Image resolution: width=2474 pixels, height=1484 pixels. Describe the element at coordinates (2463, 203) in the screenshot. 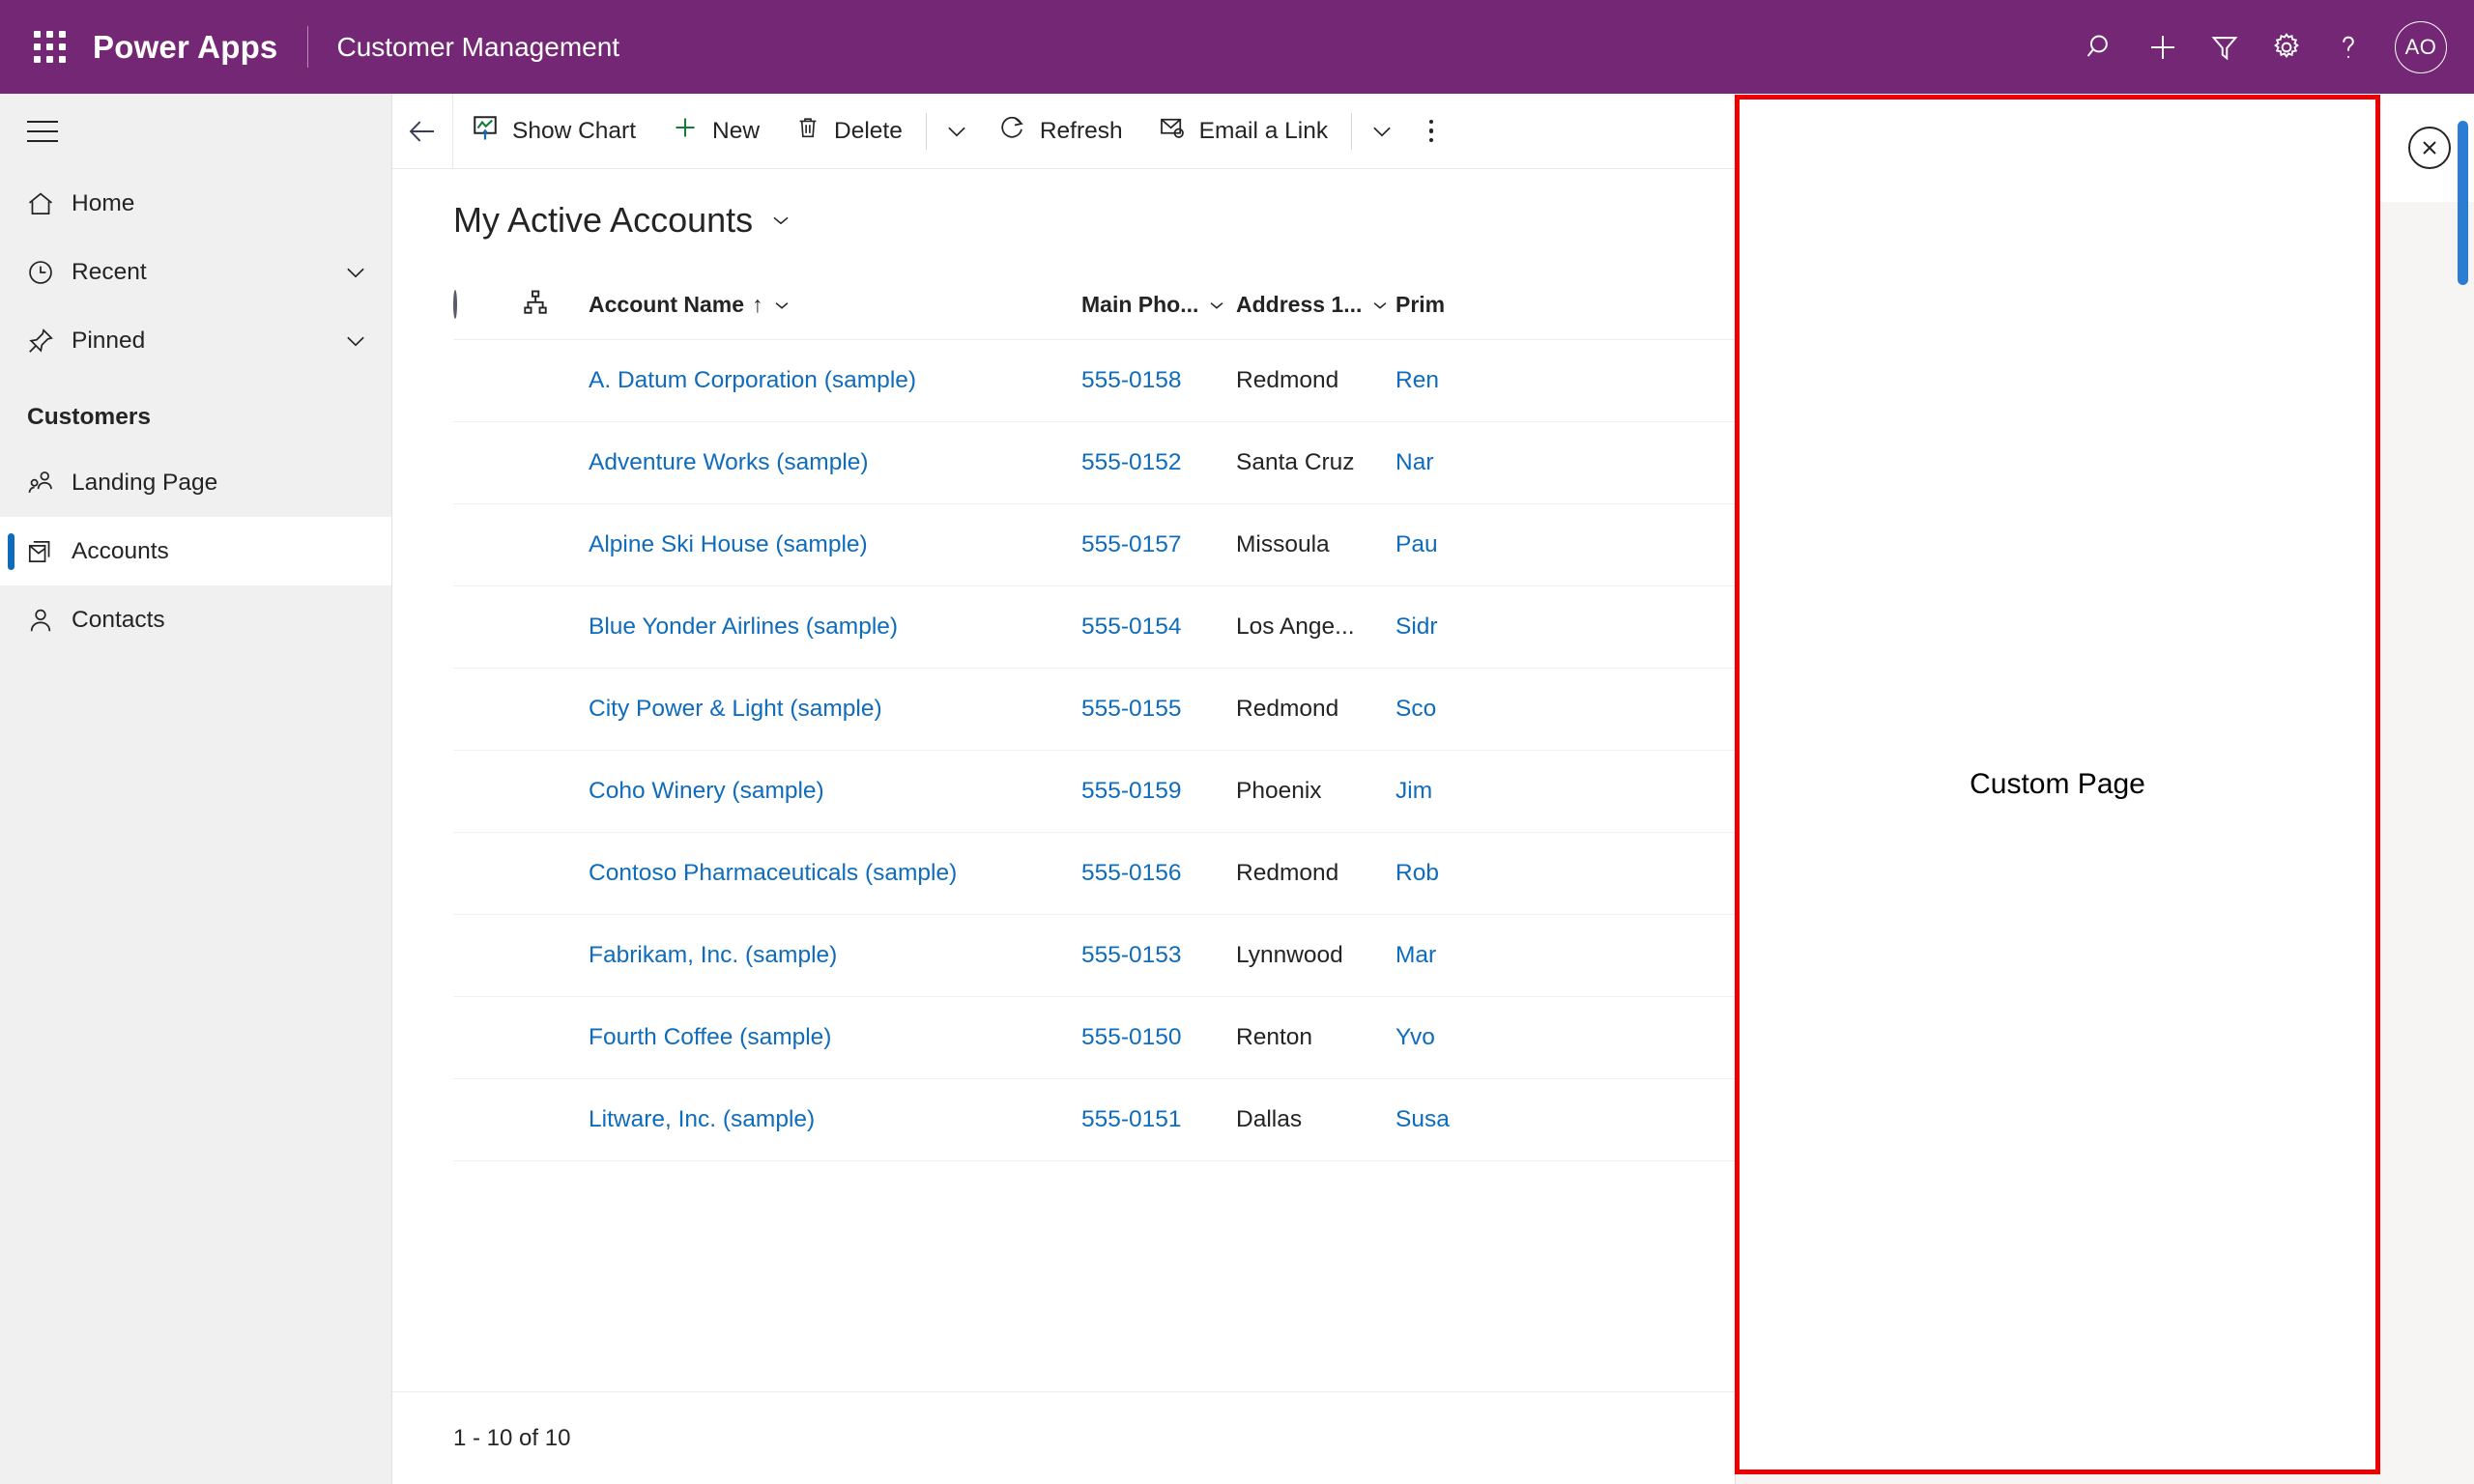

I see `side-panel-scrollbar` at that location.